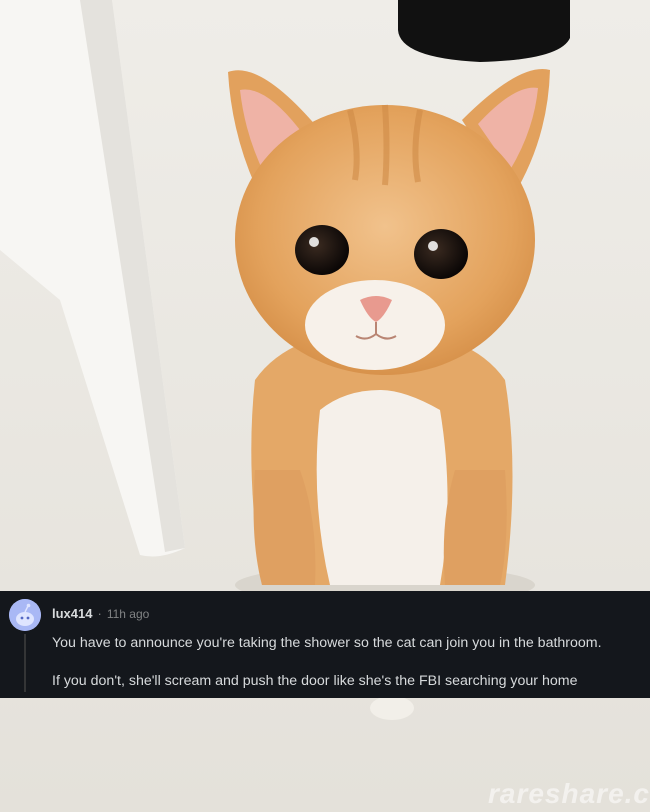 This screenshot has width=650, height=812. Describe the element at coordinates (128, 614) in the screenshot. I see `comment-timestamp: 11h ago` at that location.